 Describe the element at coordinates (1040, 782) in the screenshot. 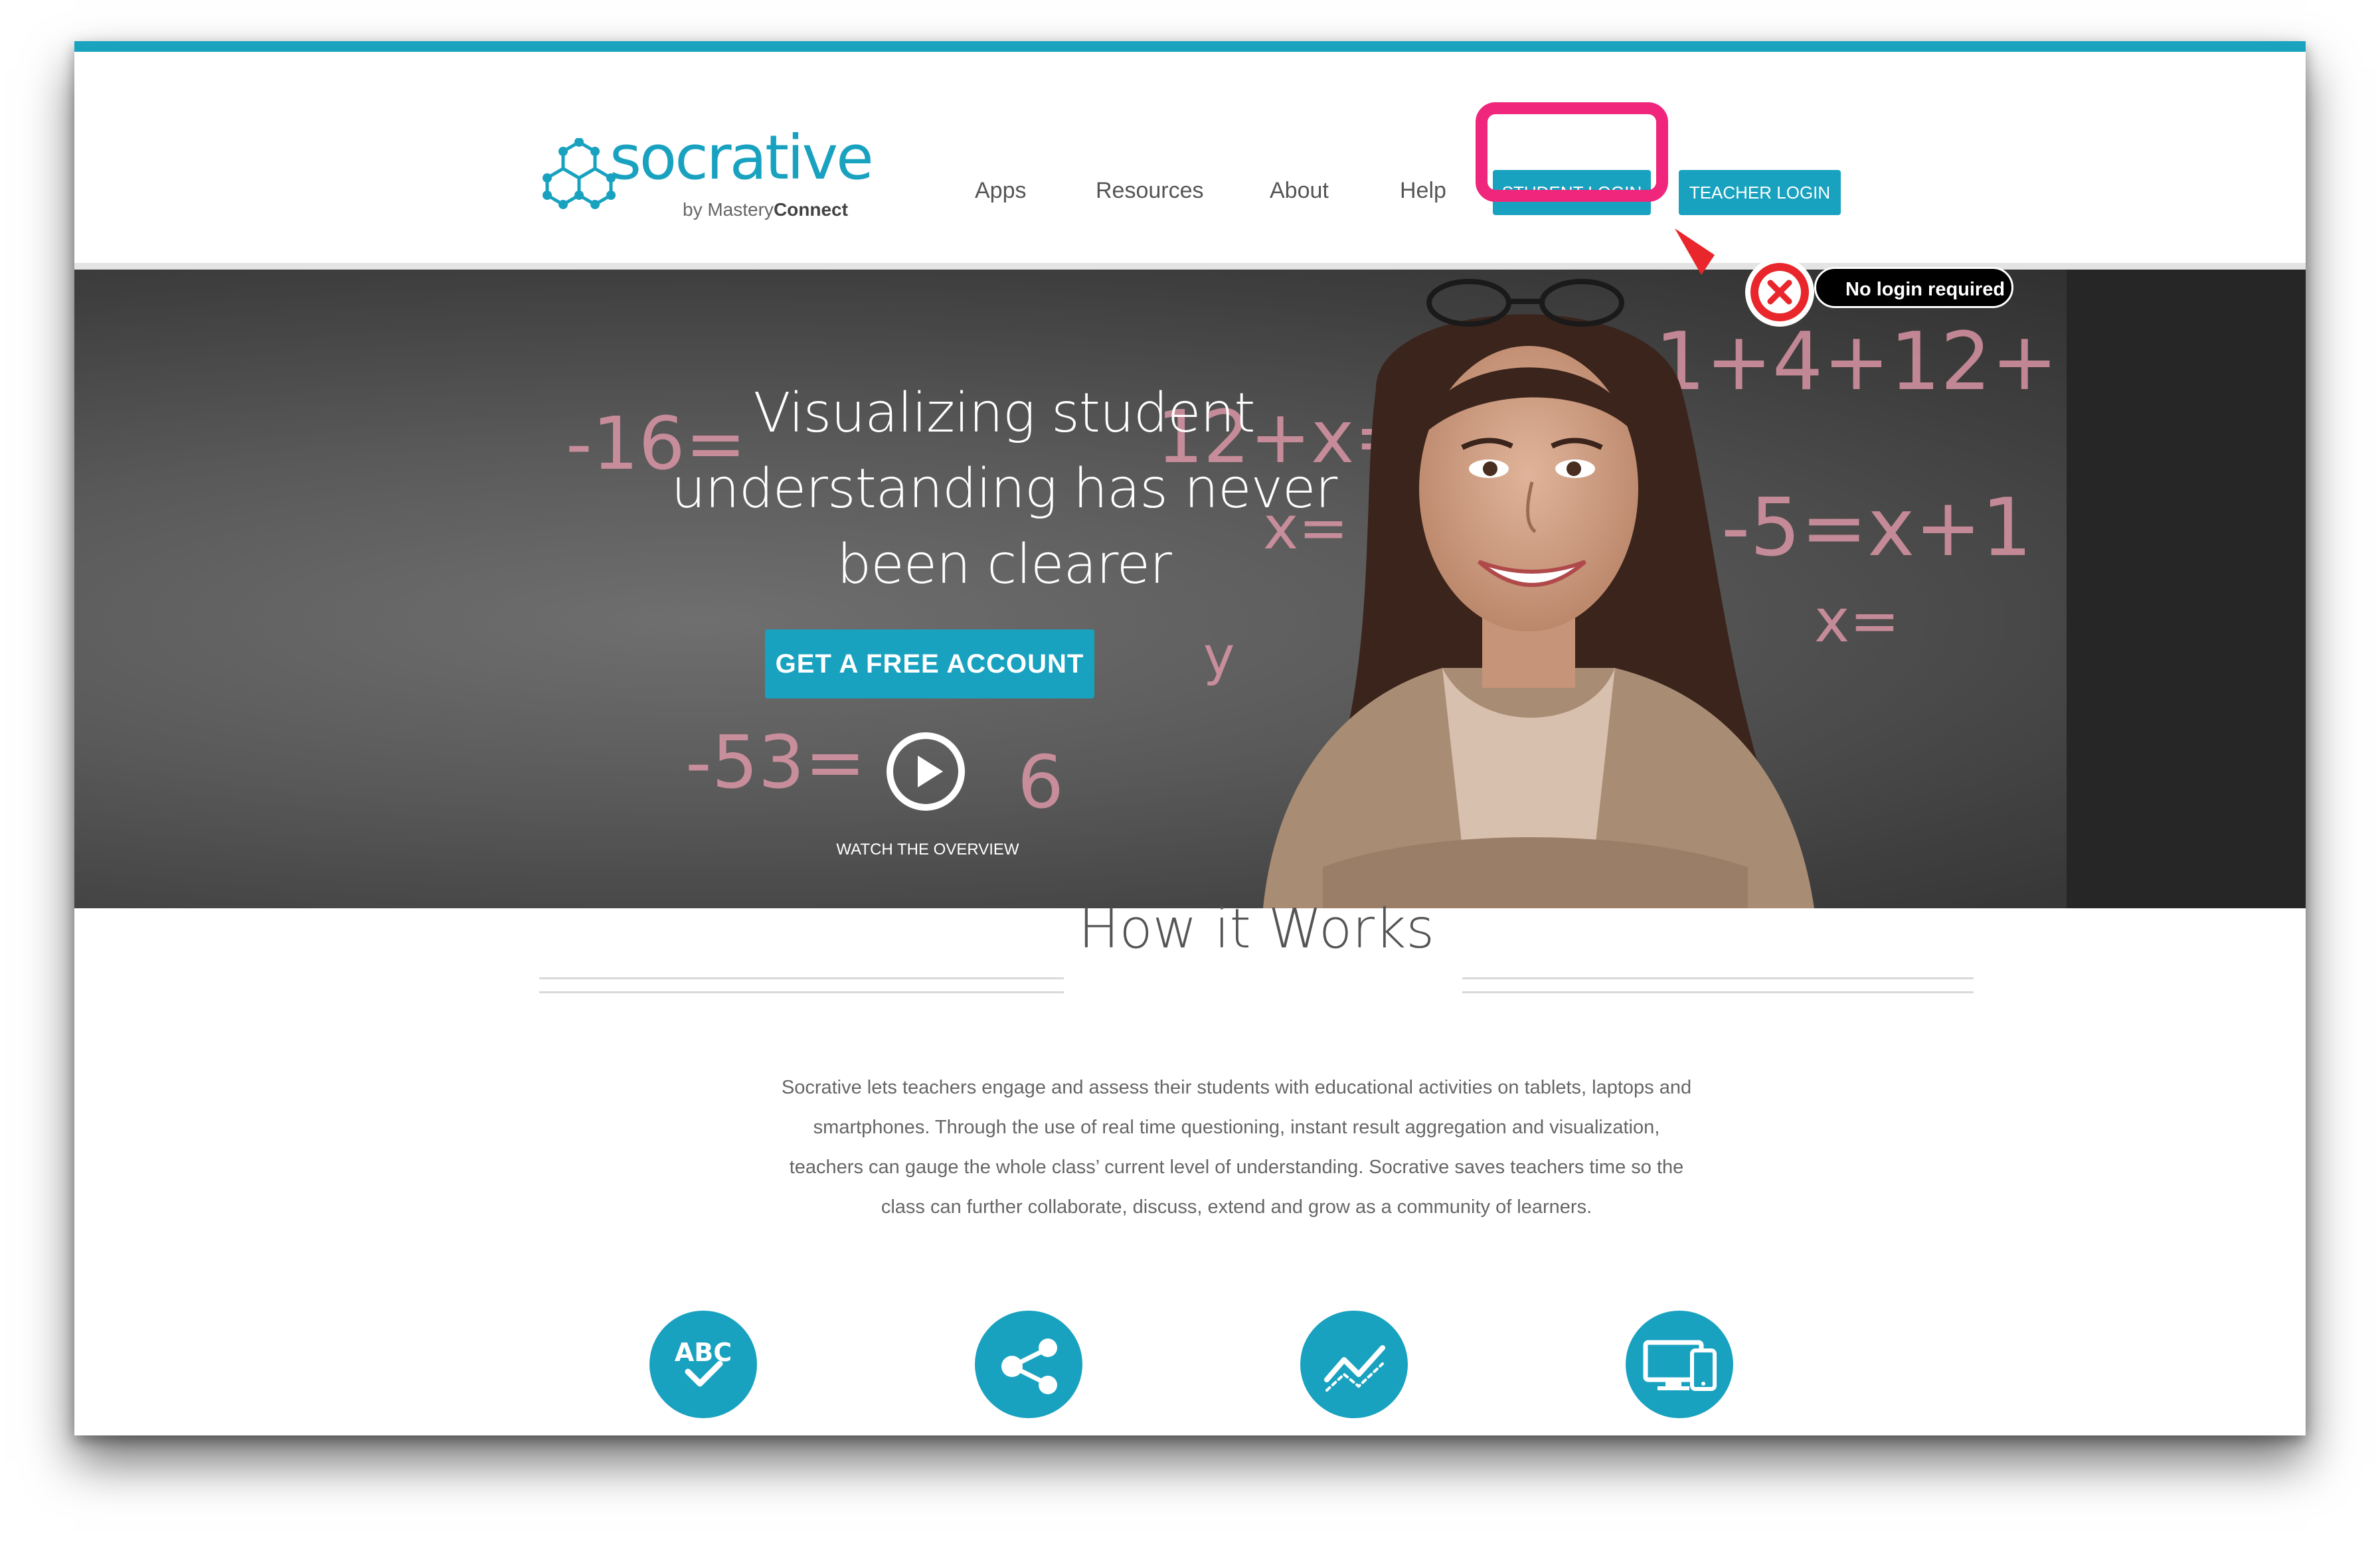

I see `chalk-eq-8: 6` at that location.